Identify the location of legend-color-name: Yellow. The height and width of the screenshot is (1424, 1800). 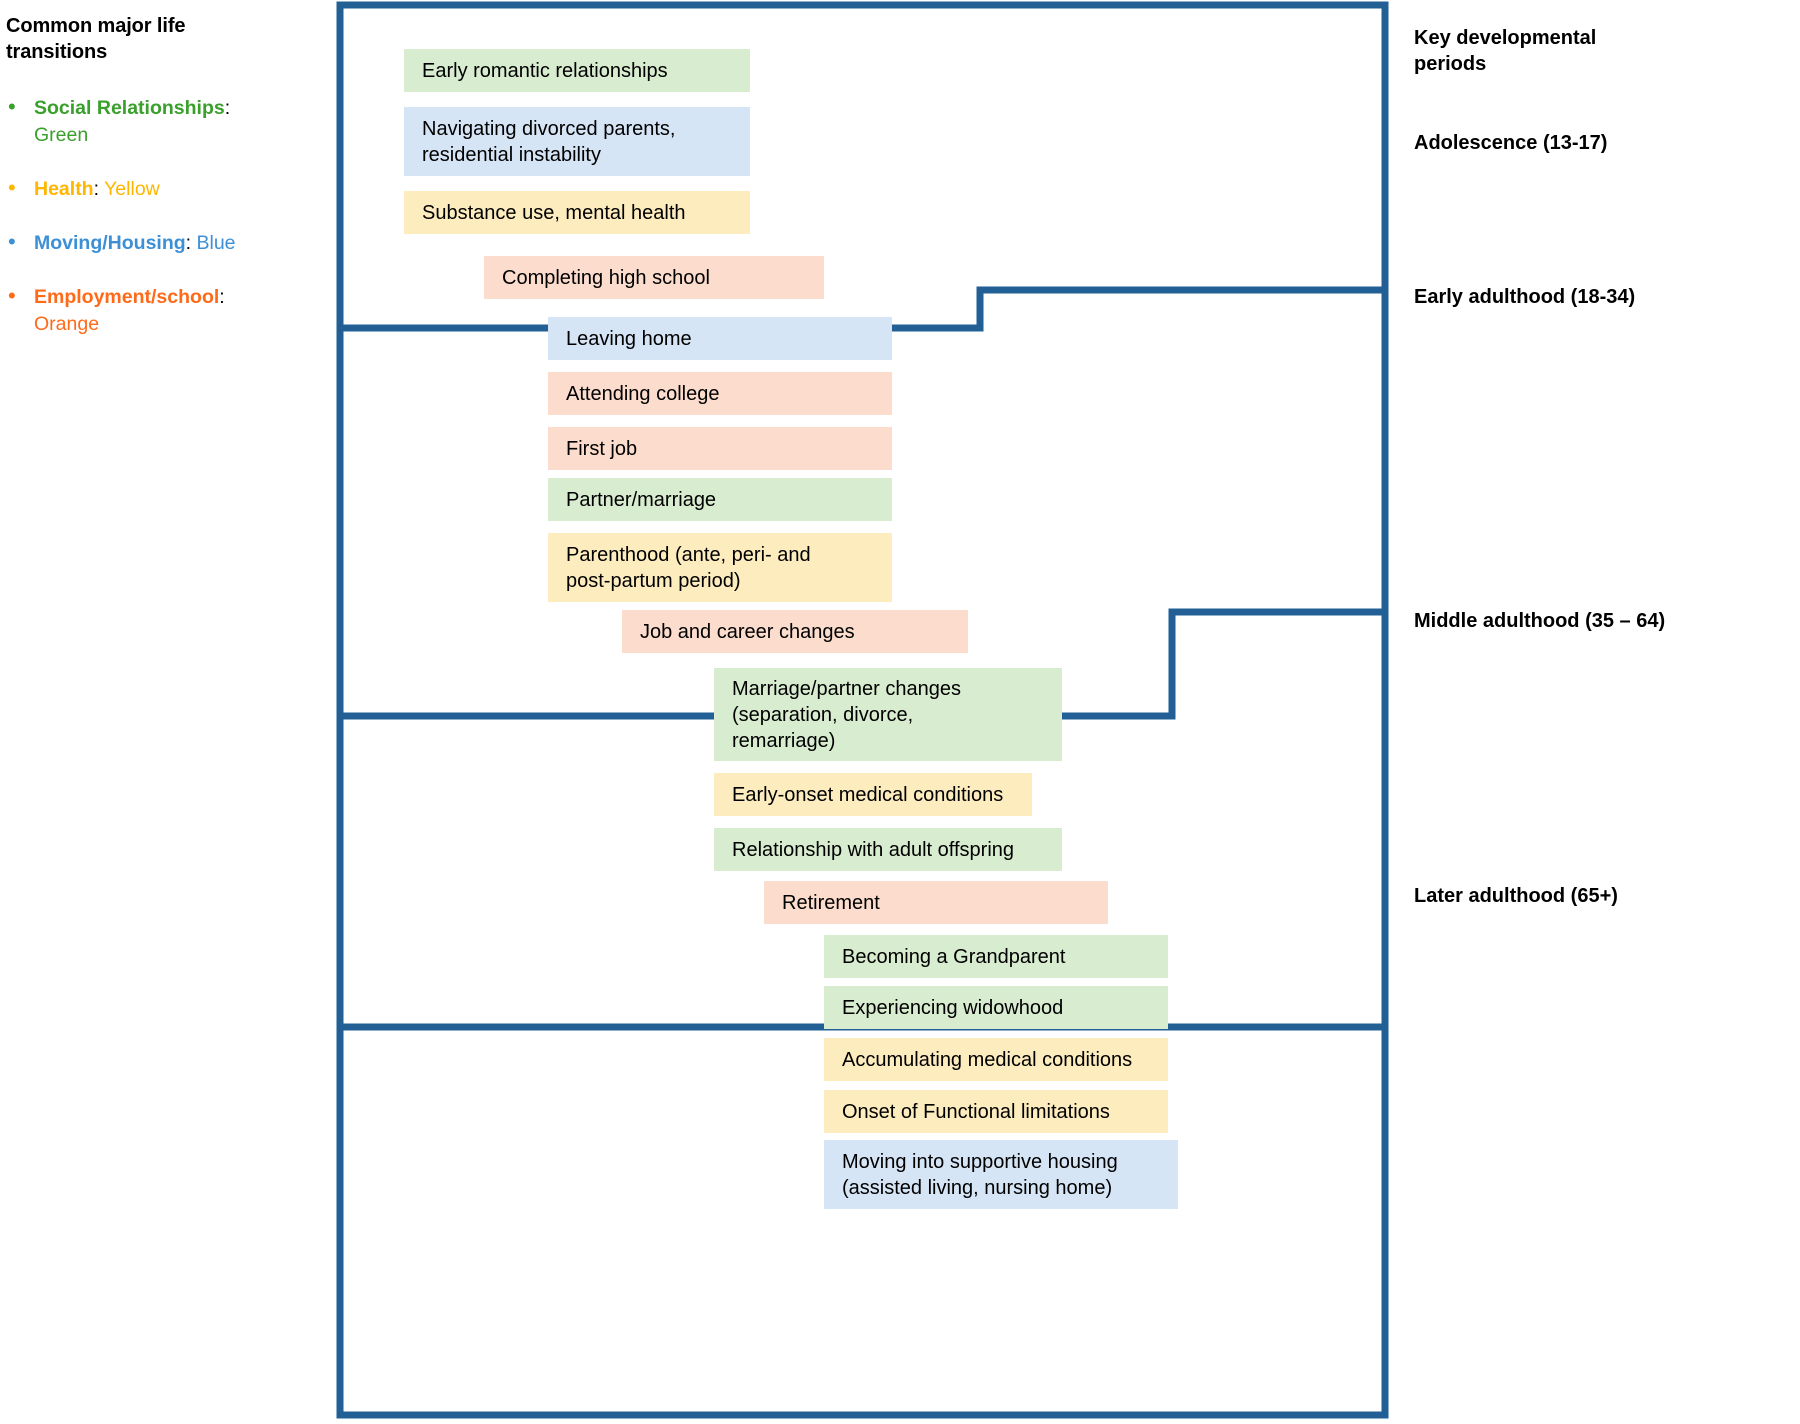
(132, 188).